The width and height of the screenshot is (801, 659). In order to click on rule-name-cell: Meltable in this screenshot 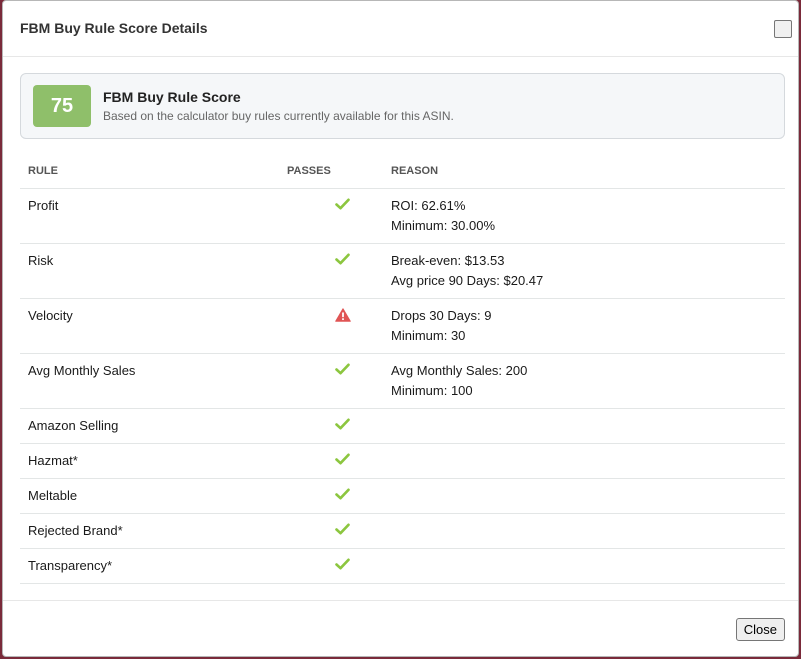, I will do `click(149, 496)`.